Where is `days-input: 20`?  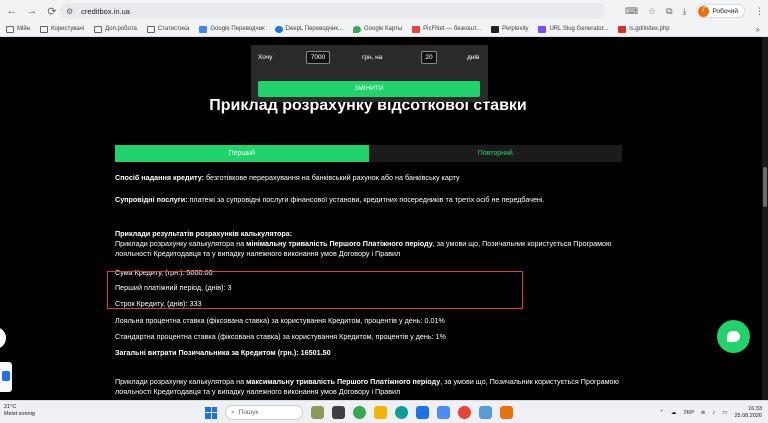
days-input: 20 is located at coordinates (429, 57).